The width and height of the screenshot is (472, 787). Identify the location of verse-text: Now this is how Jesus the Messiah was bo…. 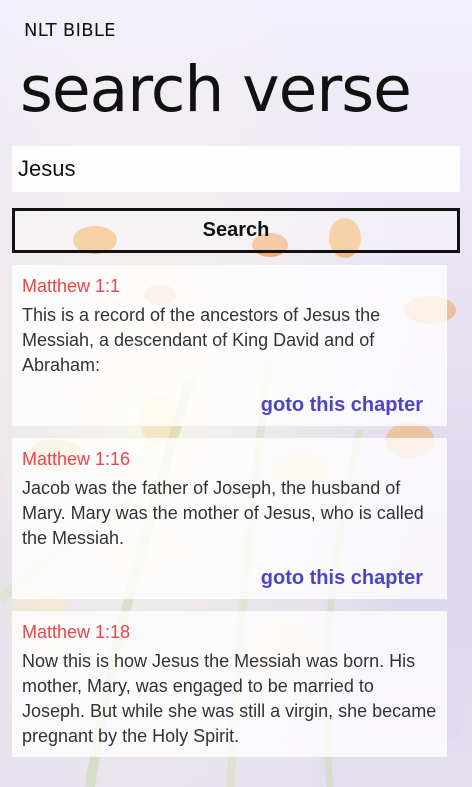
(229, 698).